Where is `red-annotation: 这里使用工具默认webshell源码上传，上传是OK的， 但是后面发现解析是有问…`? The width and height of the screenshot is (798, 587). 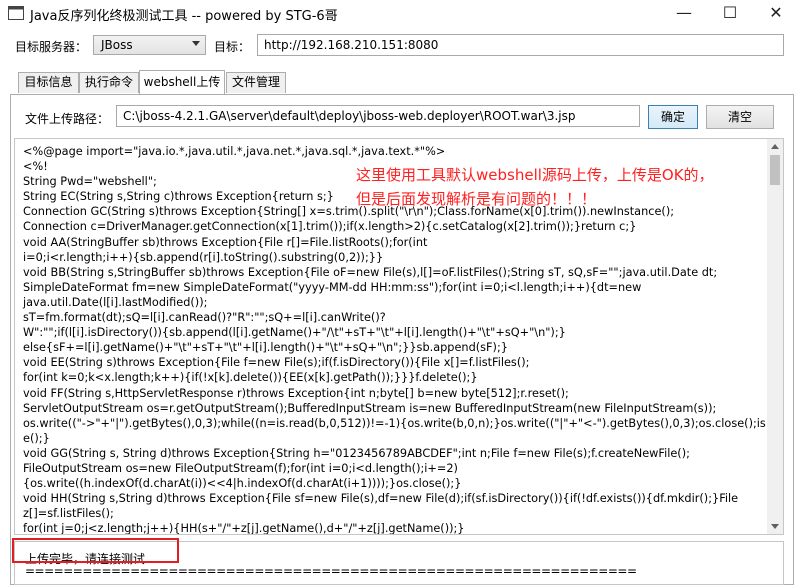
red-annotation: 这里使用工具默认webshell源码上传，上传是OK的， 但是后面发现解析是有问… is located at coordinates (576, 187).